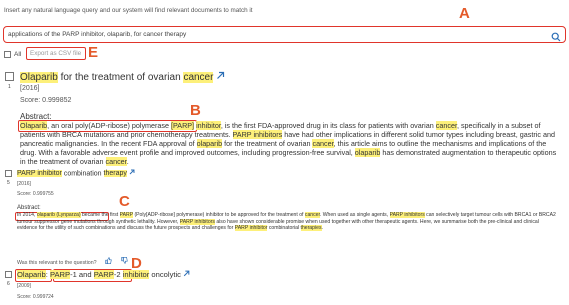 The height and width of the screenshot is (305, 569). I want to click on thumbs-down-icon, so click(124, 260).